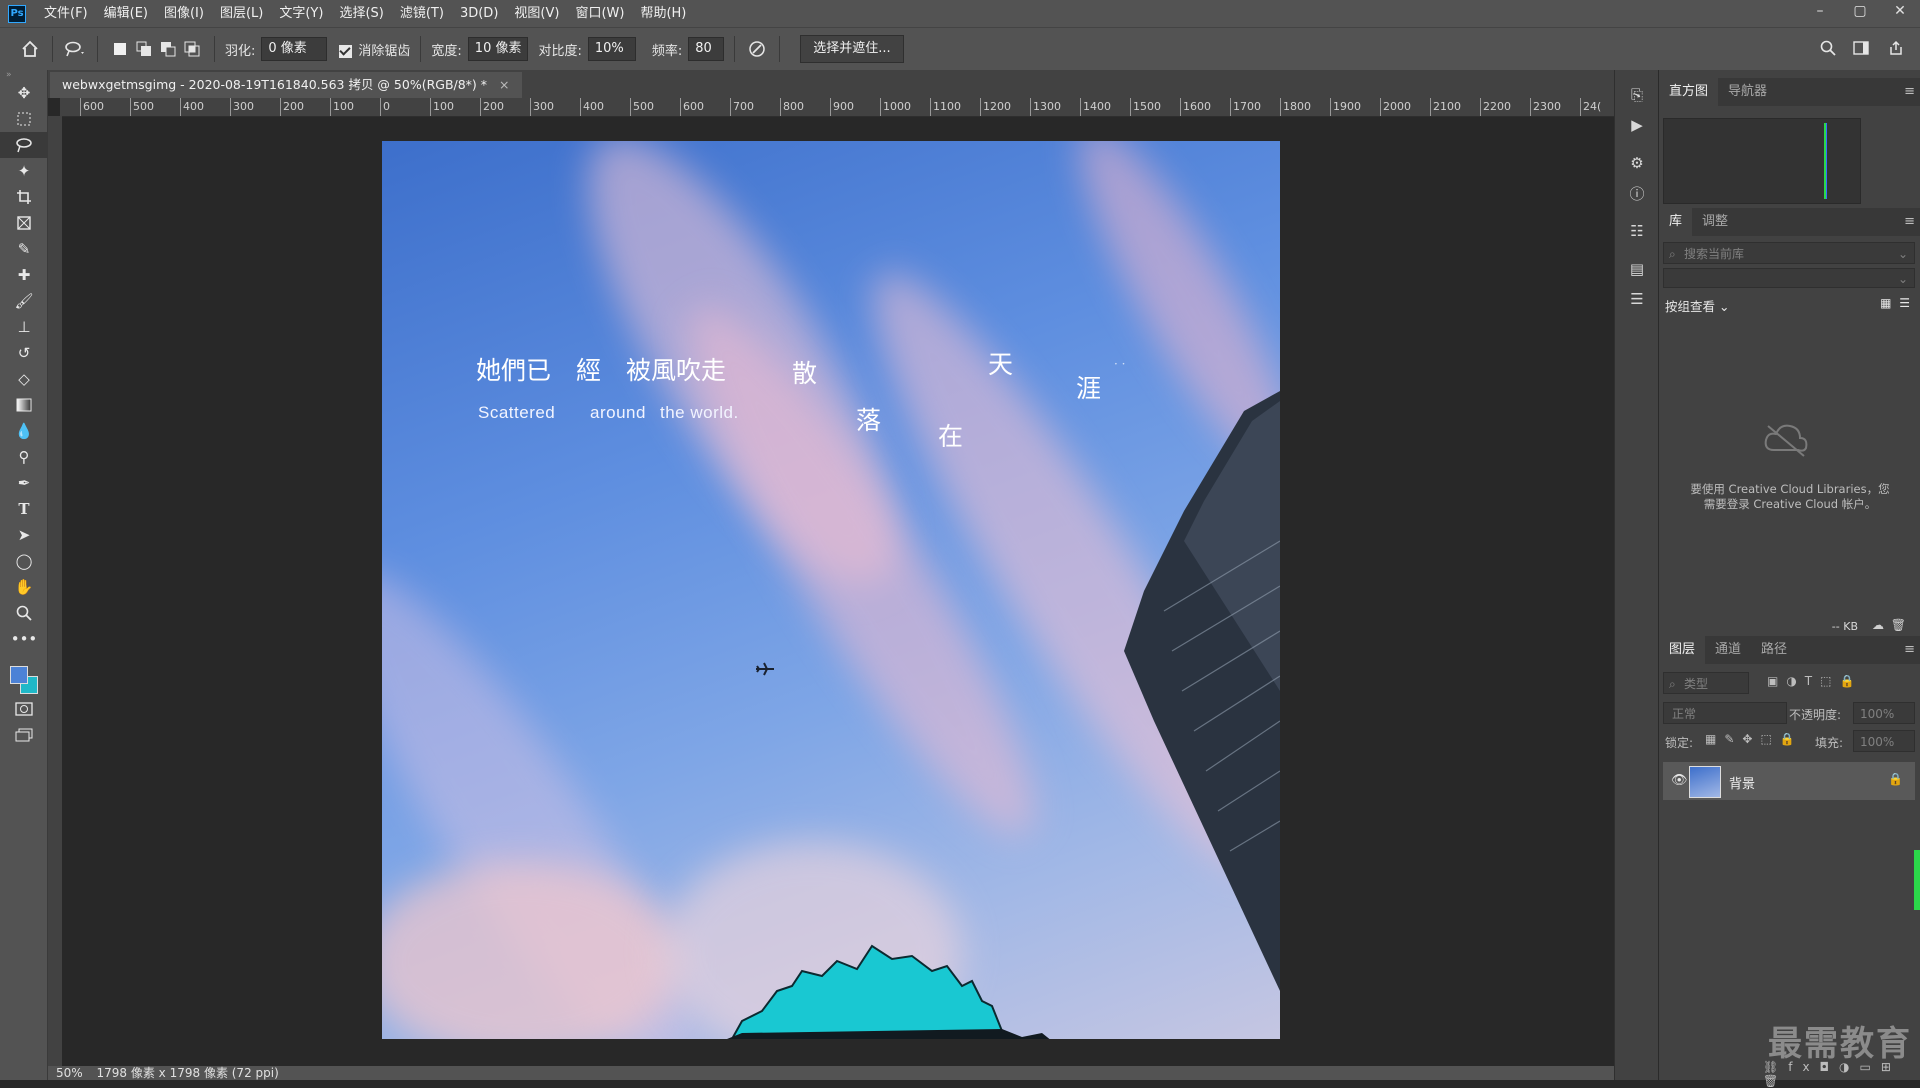 The image size is (1920, 1088). What do you see at coordinates (168, 49) in the screenshot?
I see `subtract-from-selection-icon` at bounding box center [168, 49].